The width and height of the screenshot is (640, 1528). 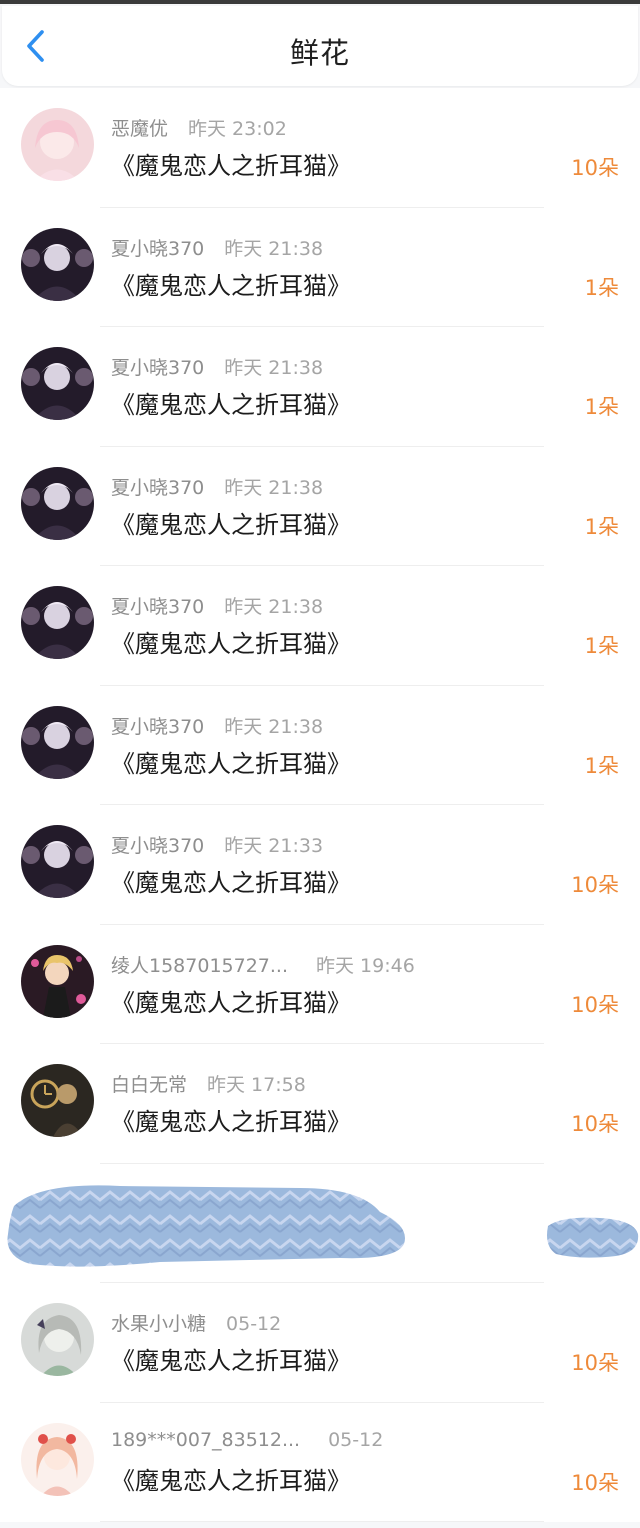 What do you see at coordinates (158, 1324) in the screenshot?
I see `user-name: 水果小小糖` at bounding box center [158, 1324].